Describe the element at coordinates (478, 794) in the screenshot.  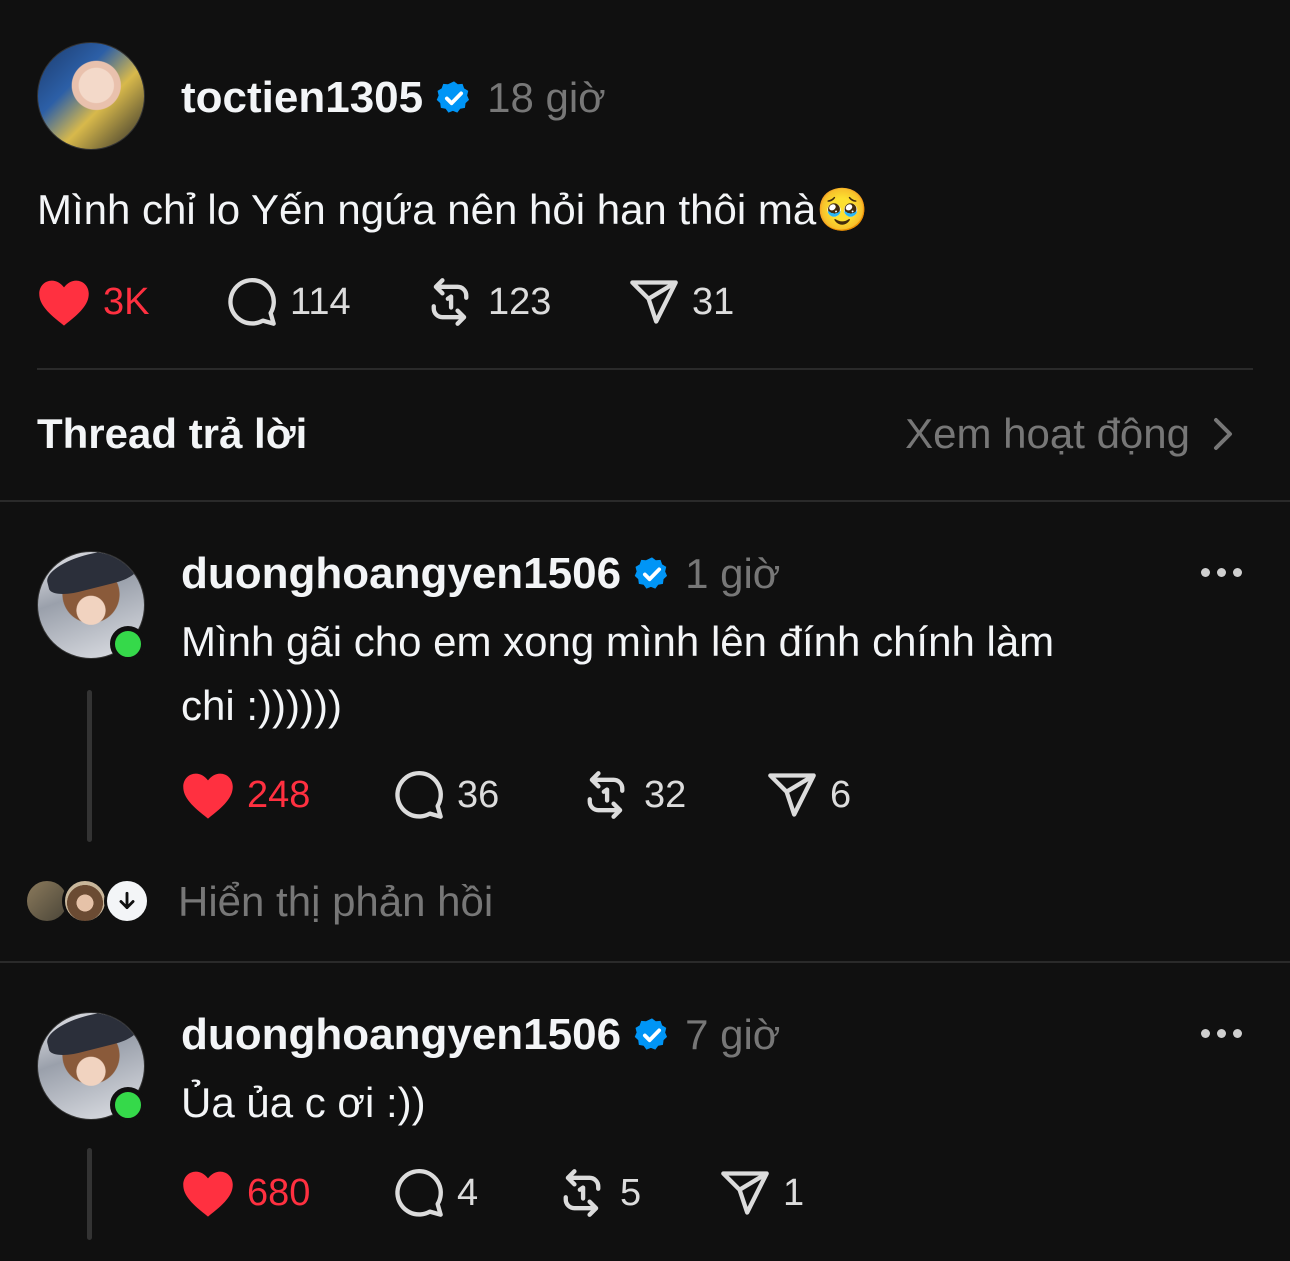
I see `comment-count: 36` at that location.